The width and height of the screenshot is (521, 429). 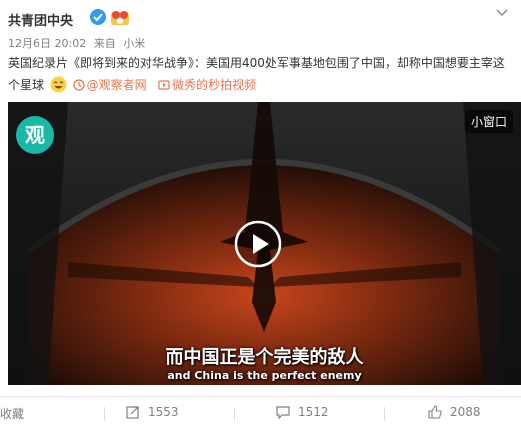 What do you see at coordinates (264, 375) in the screenshot?
I see `subtitle-english: and China is the perfect enemy` at bounding box center [264, 375].